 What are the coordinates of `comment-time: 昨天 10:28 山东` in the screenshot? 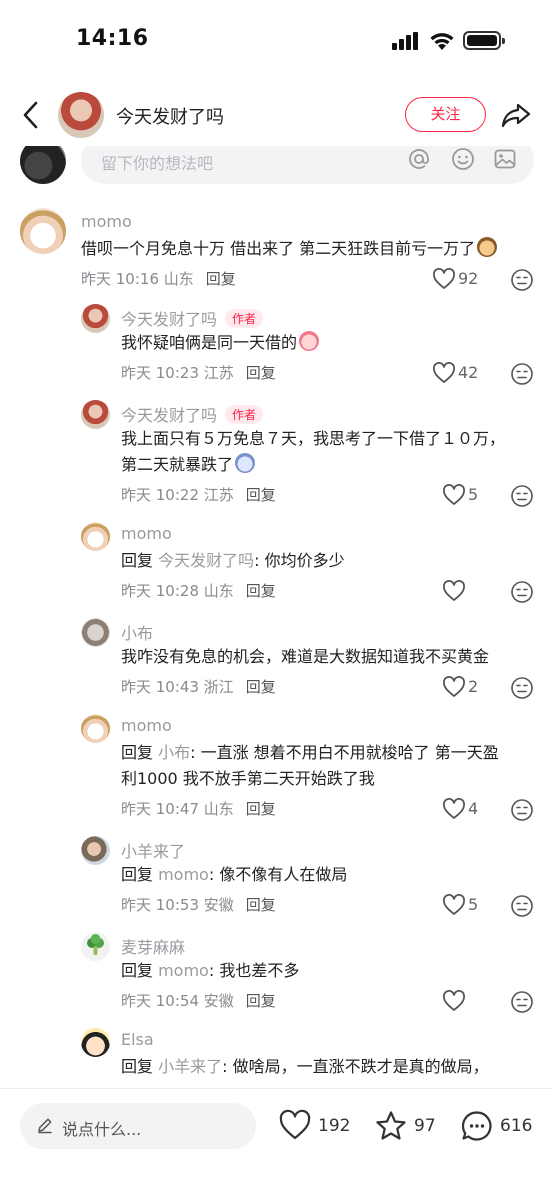 It's located at (177, 591).